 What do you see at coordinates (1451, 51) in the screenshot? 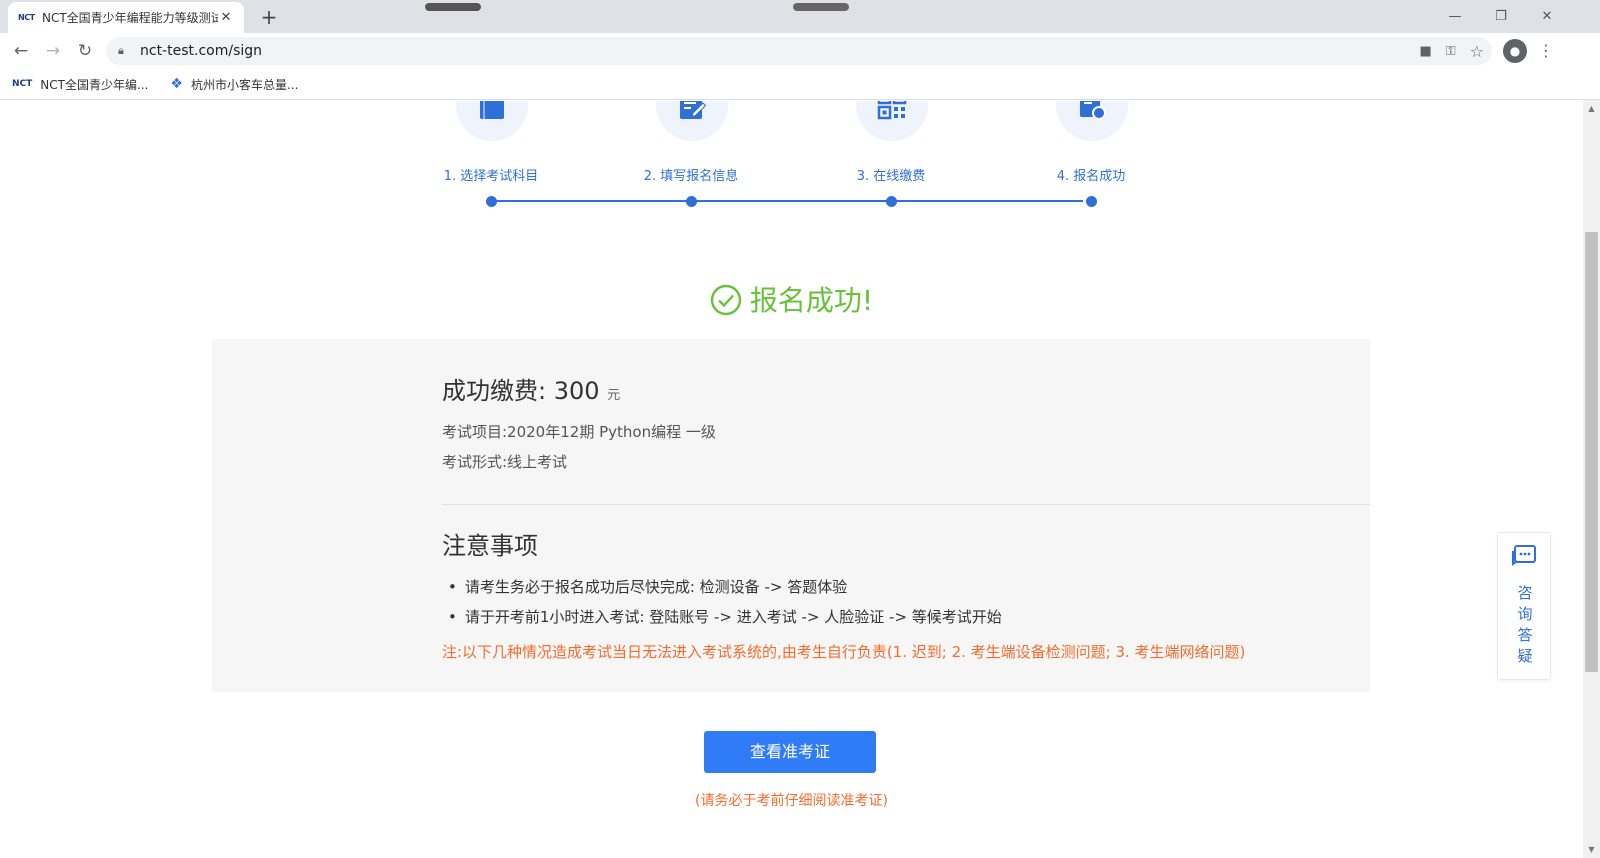
I see `key-icon: ⚿` at bounding box center [1451, 51].